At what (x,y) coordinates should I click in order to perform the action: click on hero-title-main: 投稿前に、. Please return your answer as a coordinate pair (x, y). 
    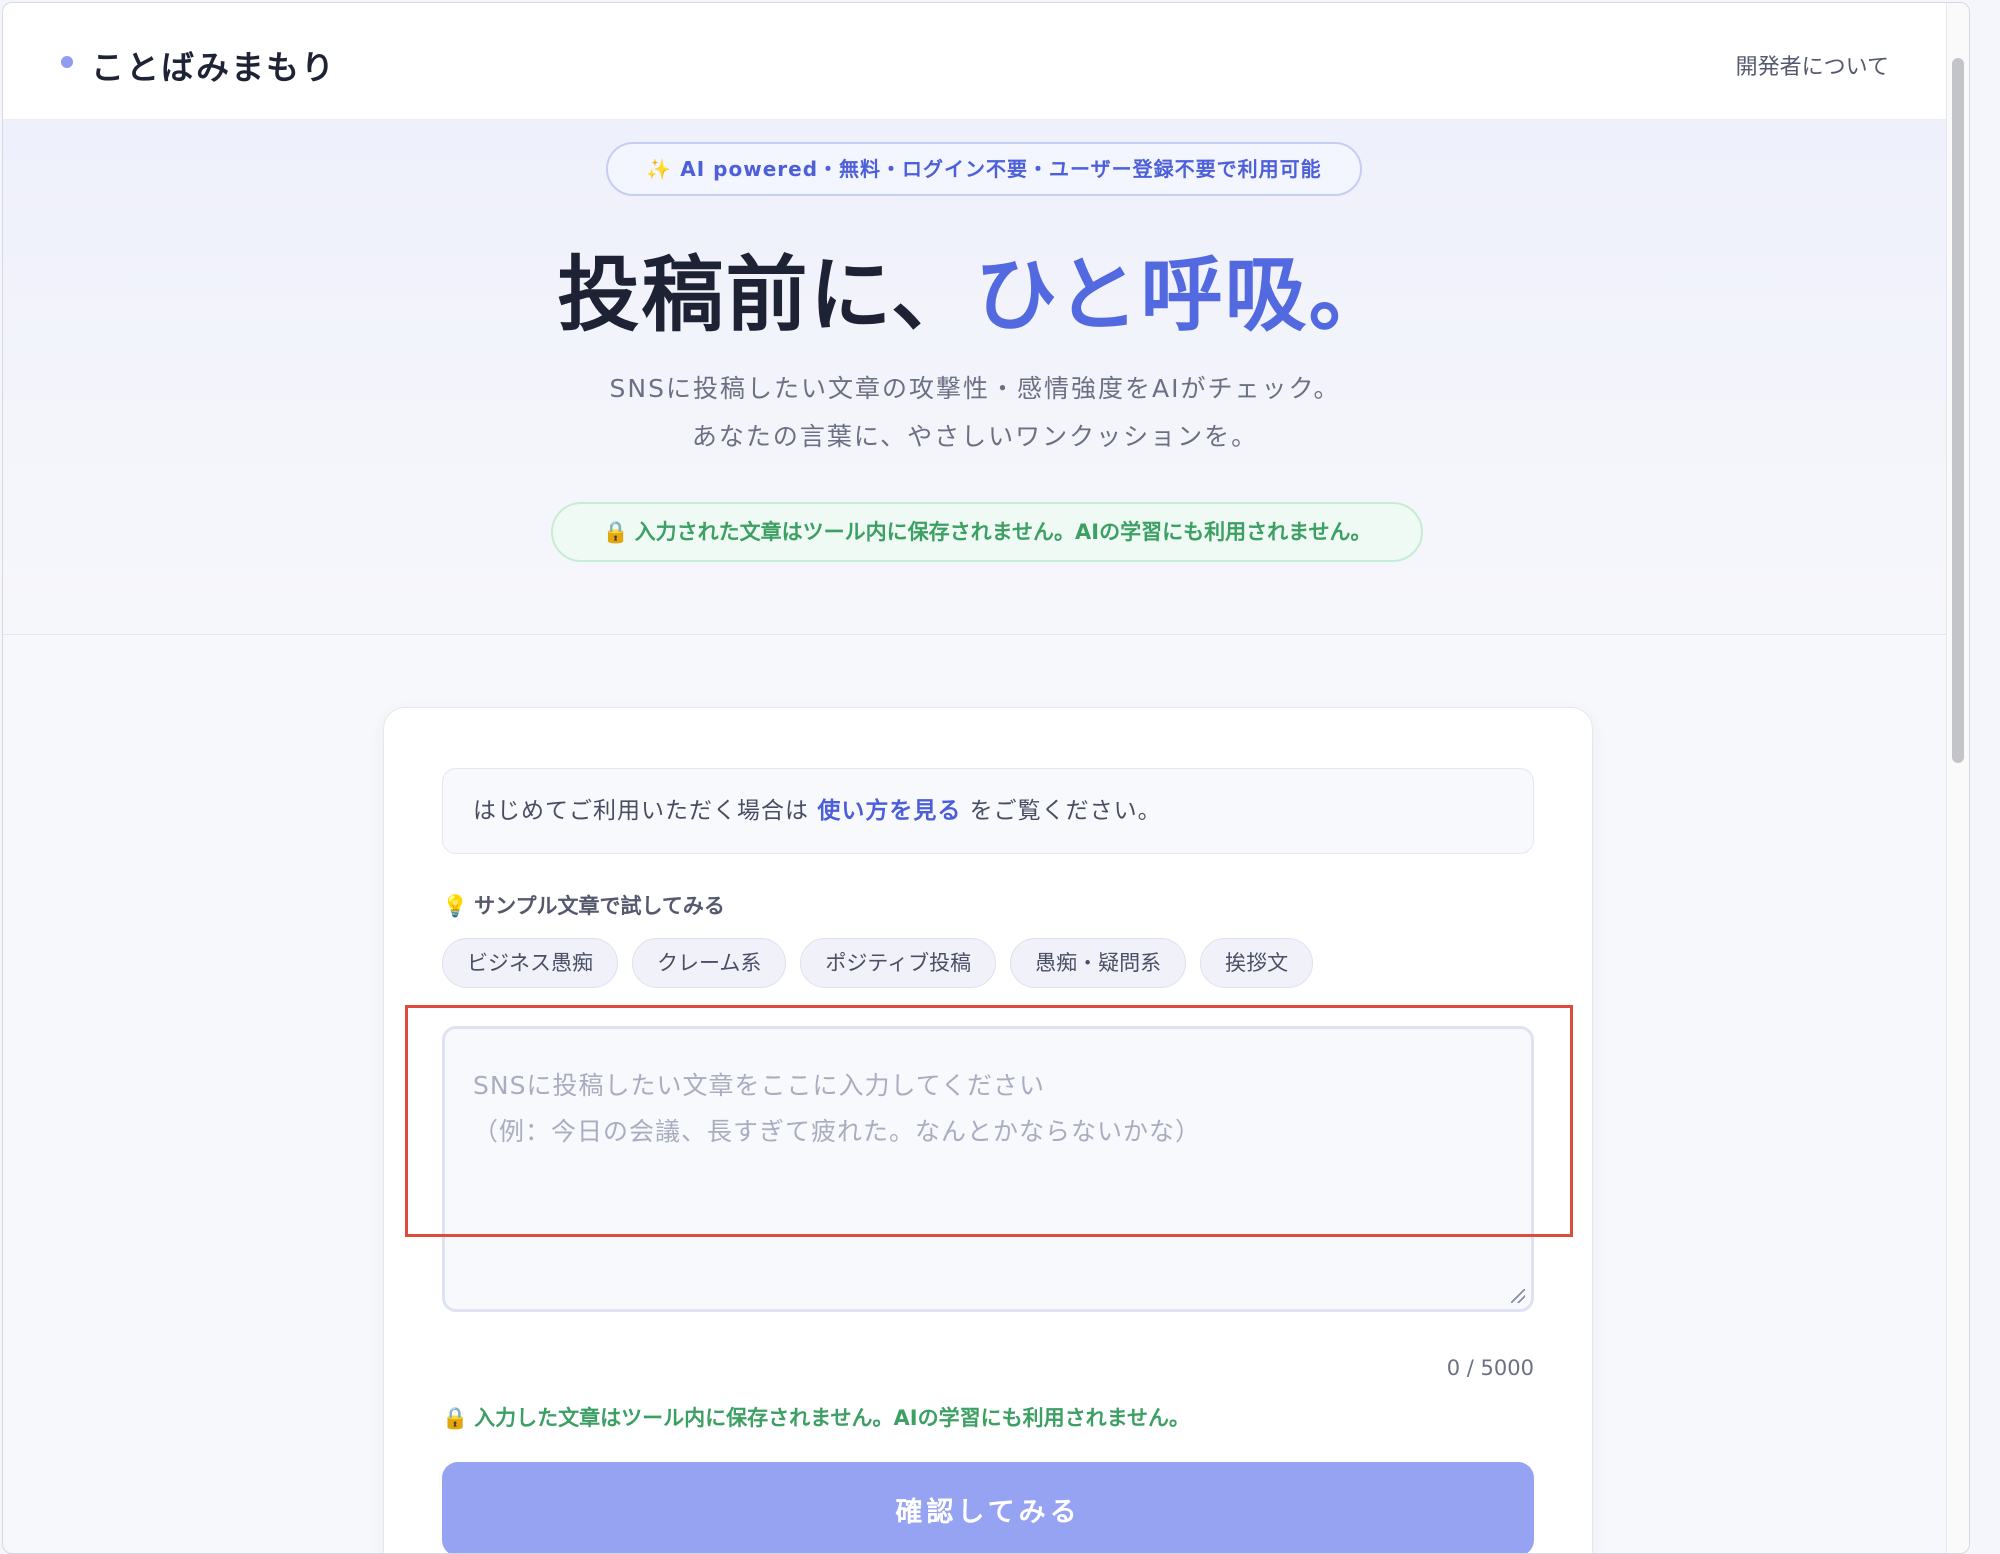
    Looking at the image, I should click on (766, 295).